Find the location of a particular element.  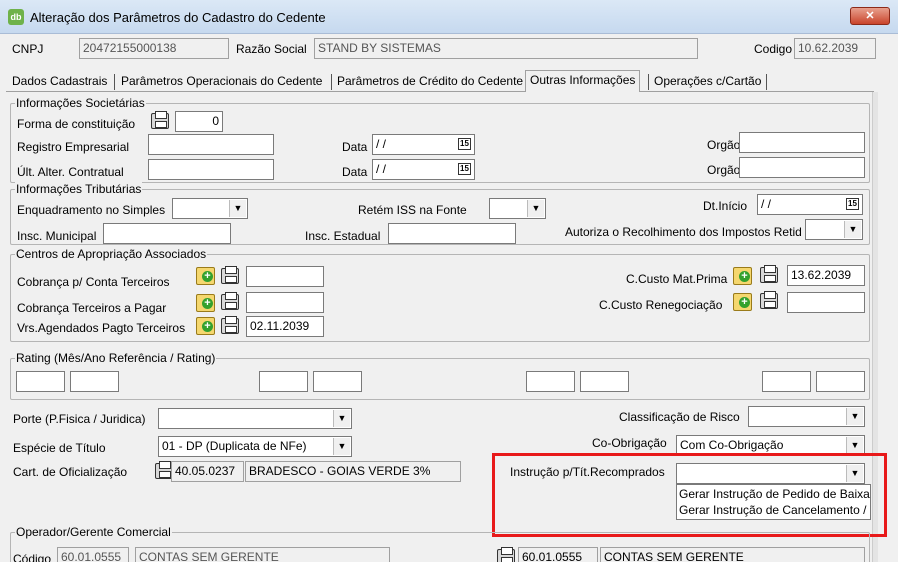

especie-titulo-value: 01 - DP (Duplicata de NFe) is located at coordinates (234, 446).